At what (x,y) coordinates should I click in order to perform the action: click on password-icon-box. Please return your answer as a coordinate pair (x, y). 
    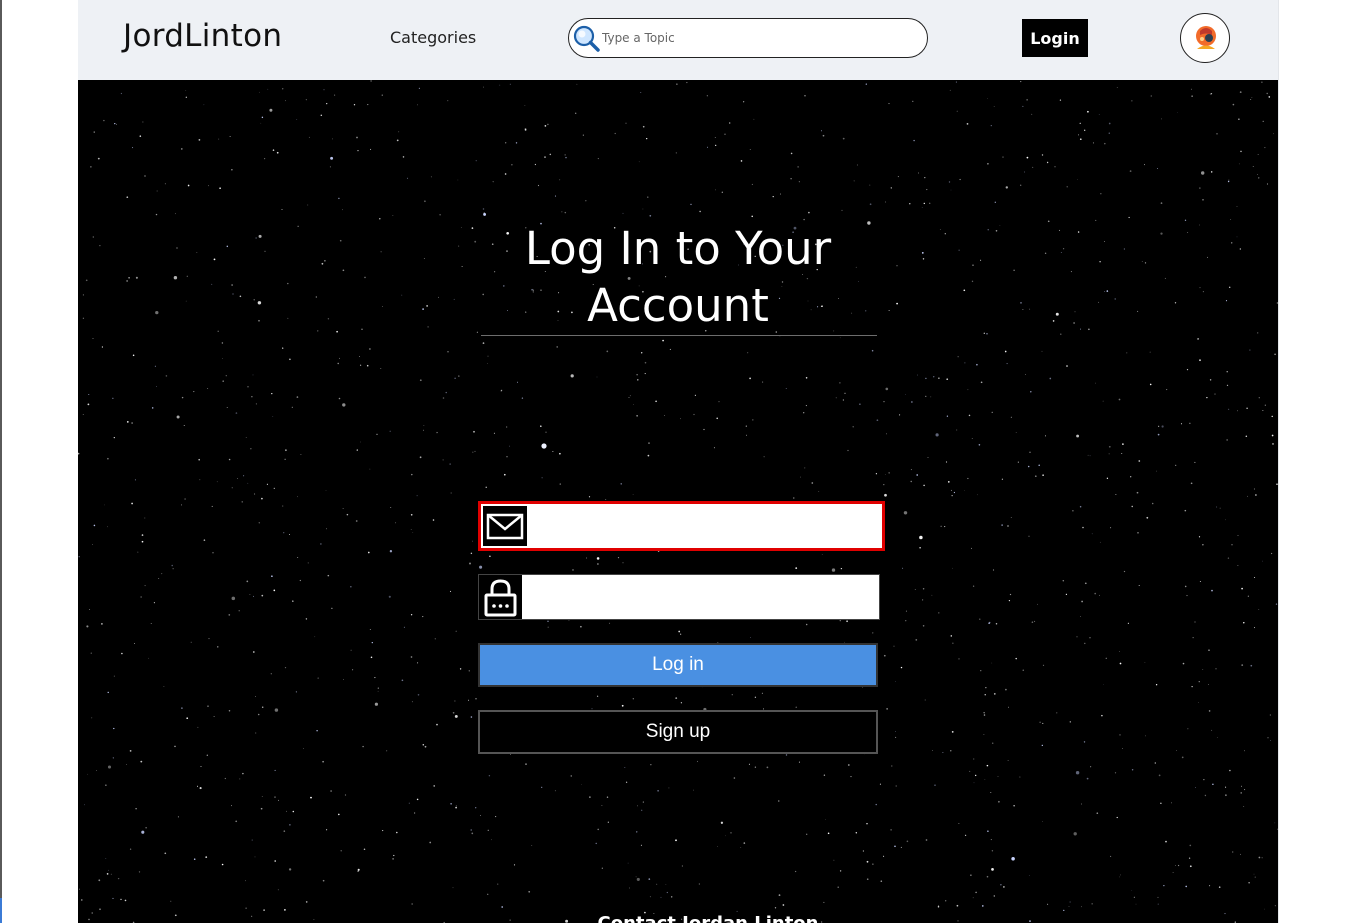
    Looking at the image, I should click on (500, 597).